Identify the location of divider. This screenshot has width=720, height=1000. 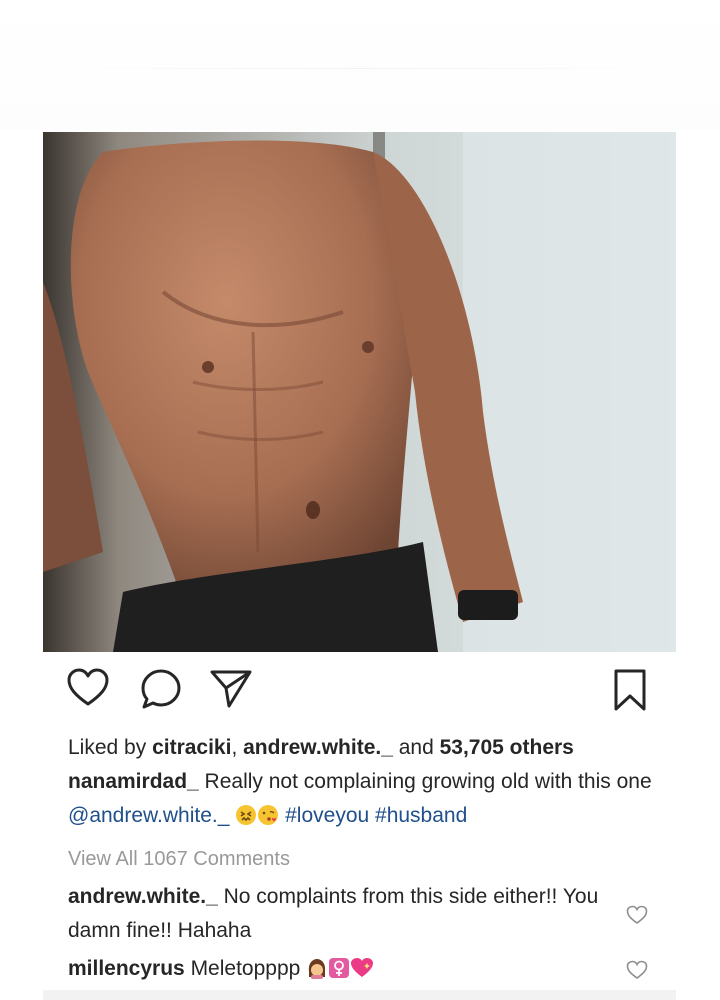
(360, 68).